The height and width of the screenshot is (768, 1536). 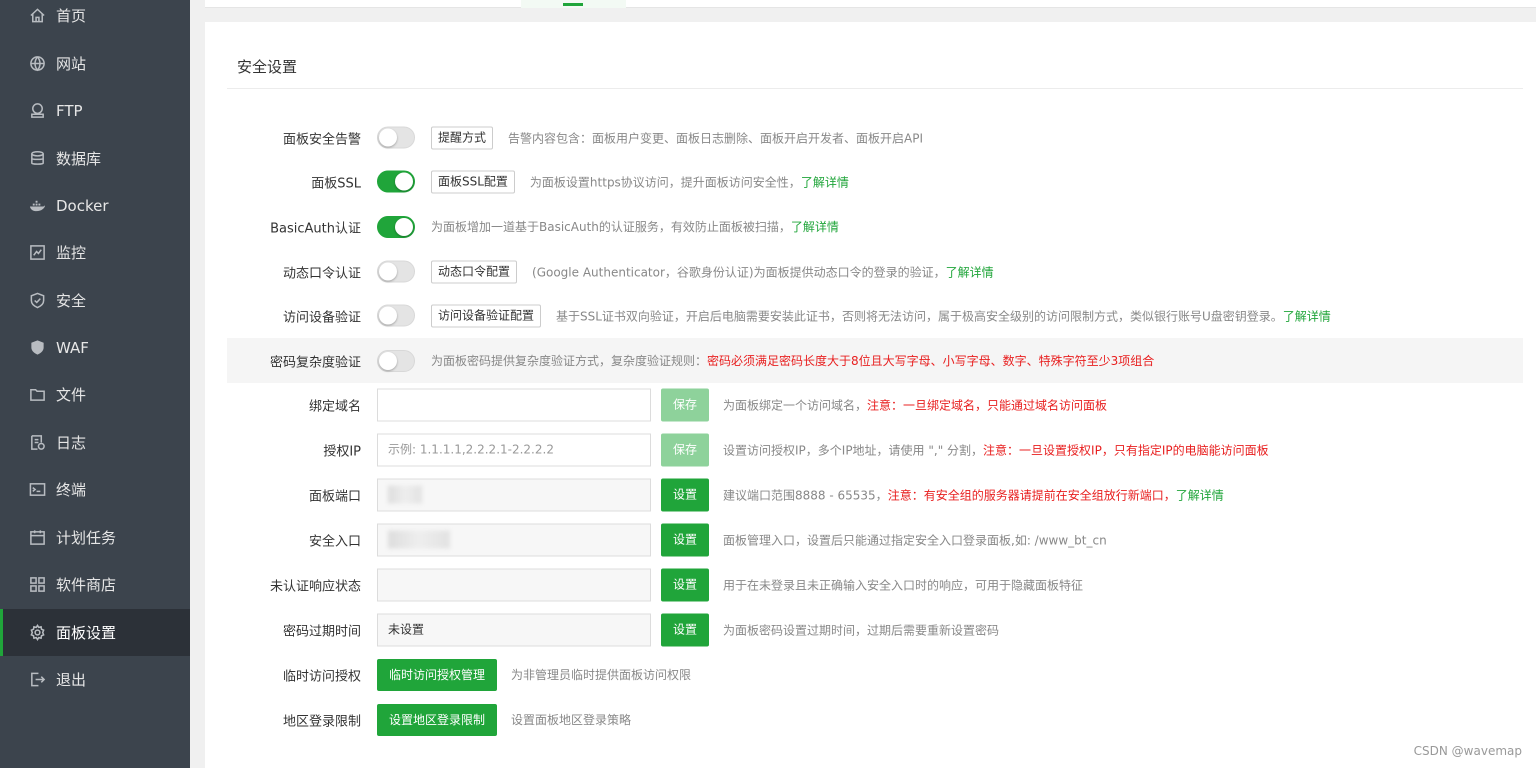 I want to click on auth-ip-input: 示例: 1.1.1.1,2.2.2.1-2.2.2.2, so click(x=514, y=449).